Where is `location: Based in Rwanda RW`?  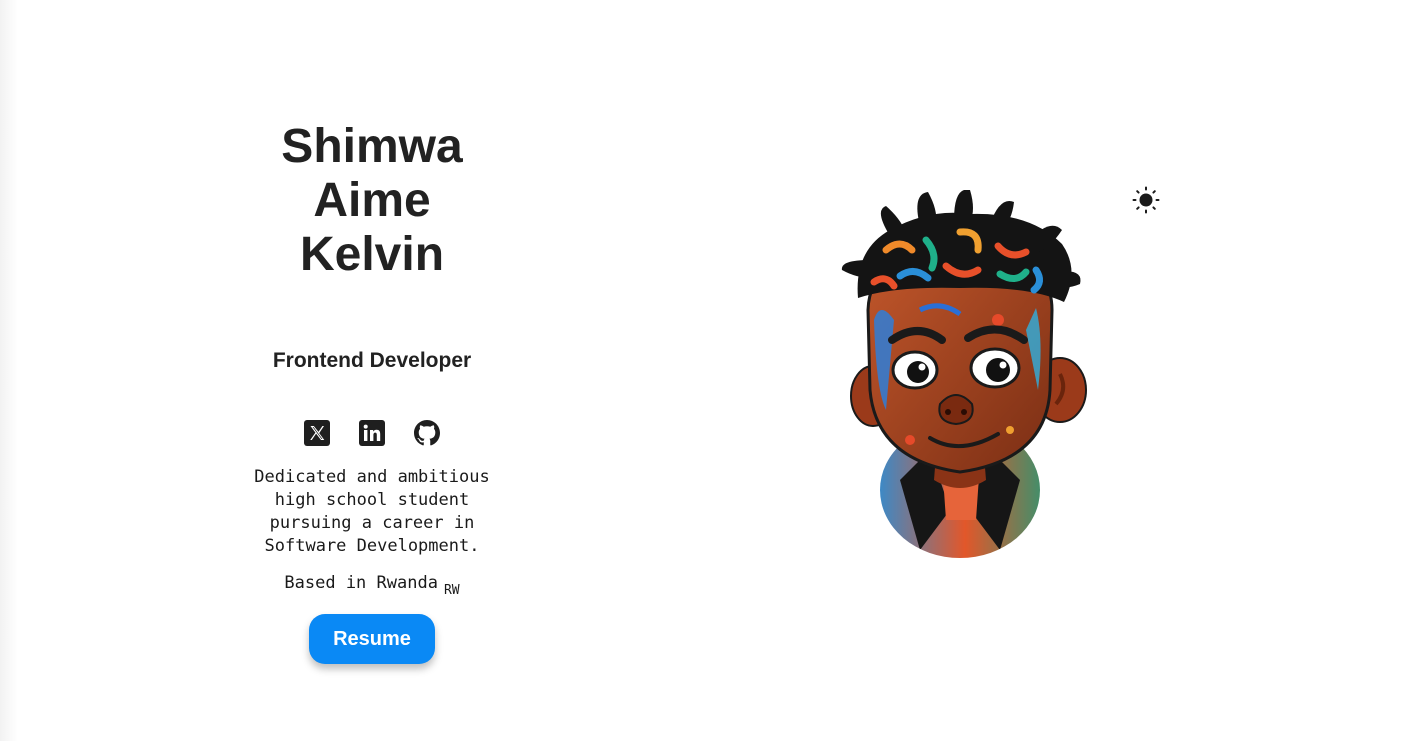 location: Based in Rwanda RW is located at coordinates (372, 585).